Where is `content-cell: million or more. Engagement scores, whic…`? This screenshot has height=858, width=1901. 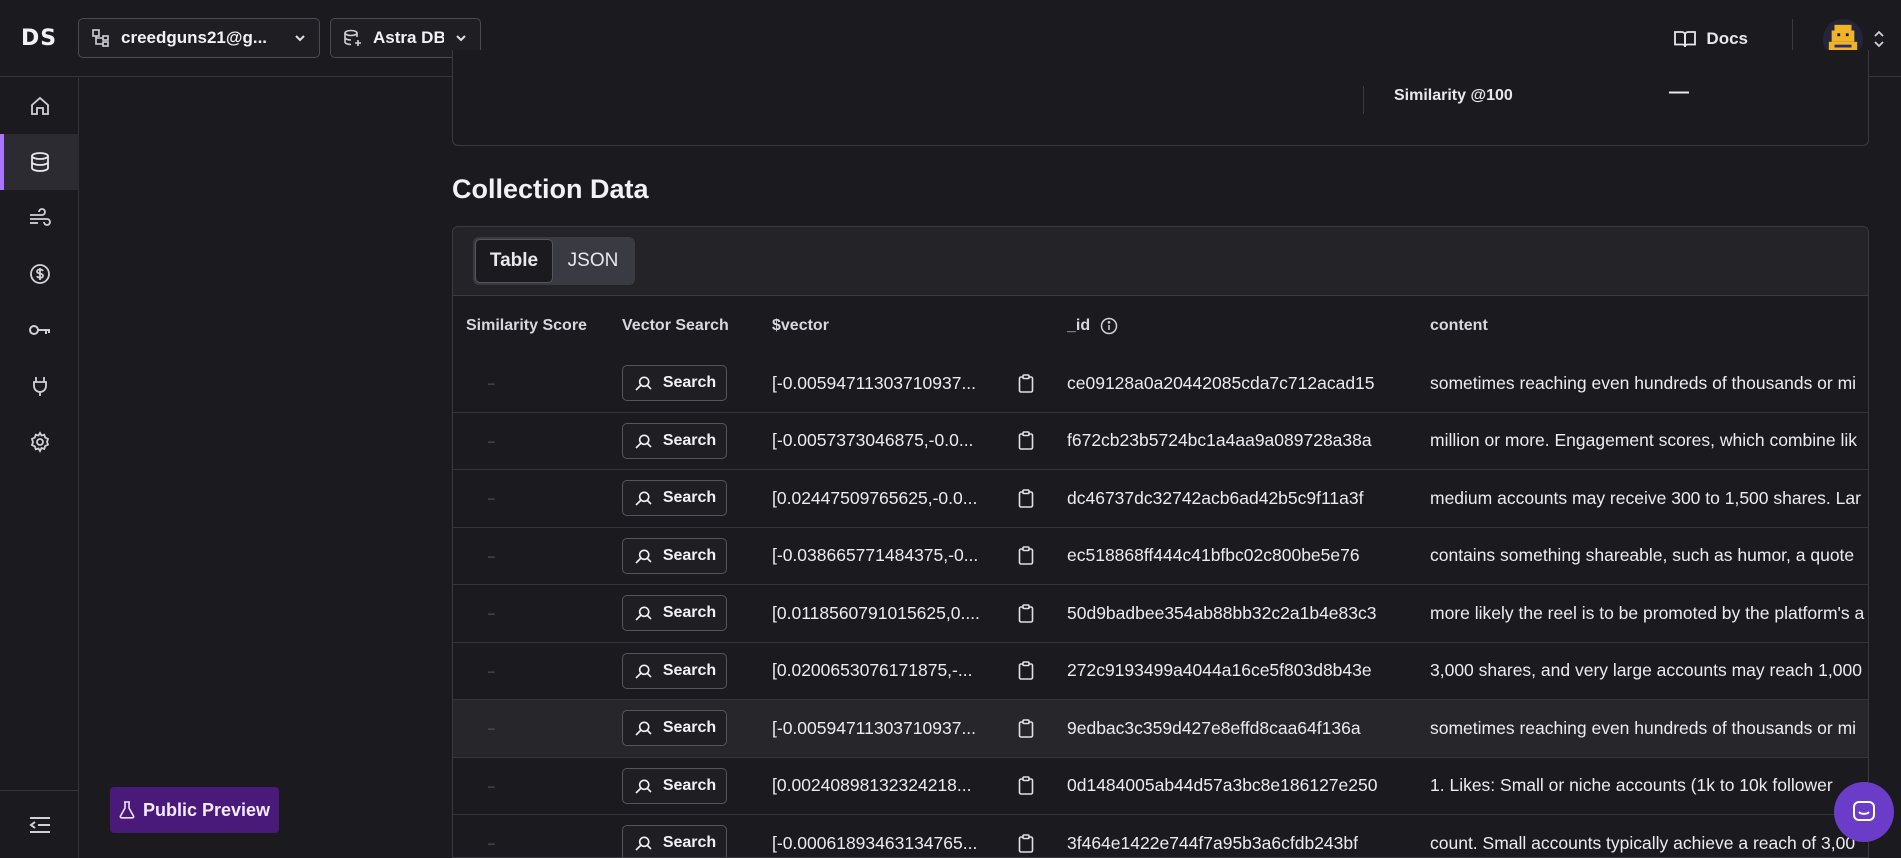
content-cell: million or more. Engagement scores, whic… is located at coordinates (1643, 440).